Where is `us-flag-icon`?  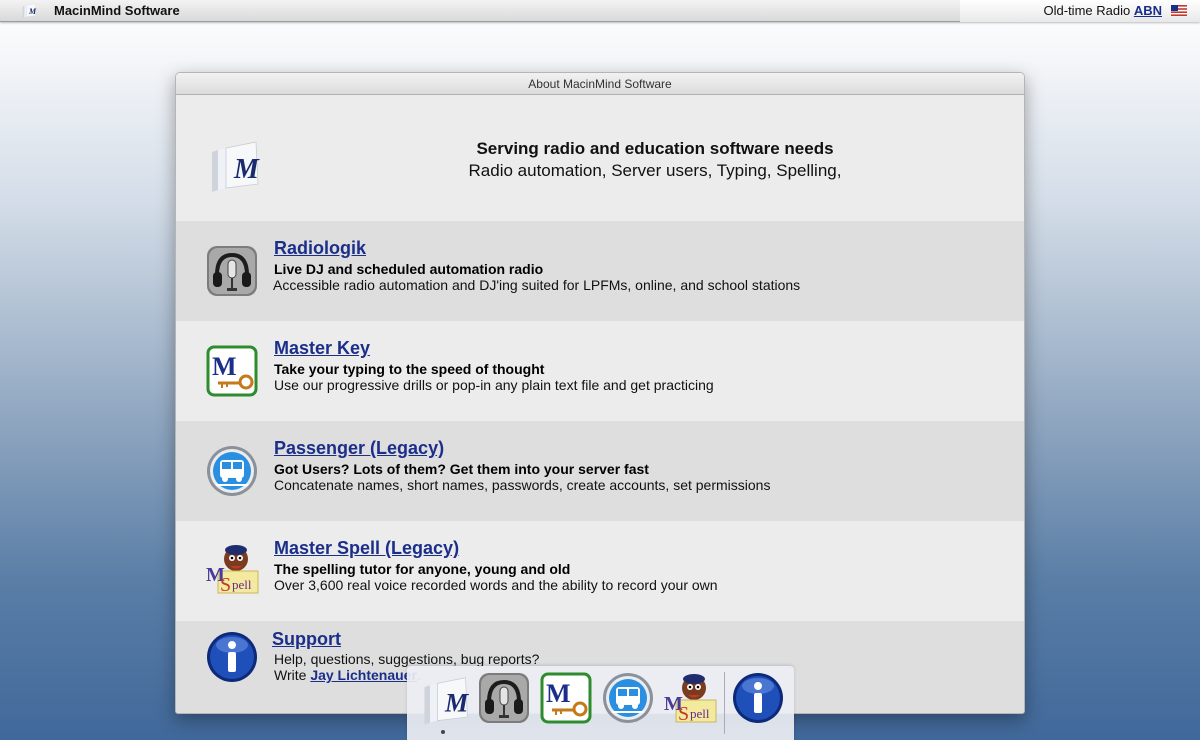
us-flag-icon is located at coordinates (1179, 10).